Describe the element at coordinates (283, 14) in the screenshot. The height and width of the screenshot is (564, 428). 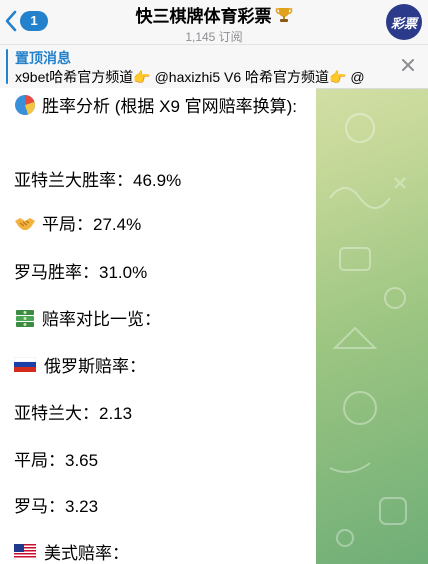
I see `trophy-icon` at that location.